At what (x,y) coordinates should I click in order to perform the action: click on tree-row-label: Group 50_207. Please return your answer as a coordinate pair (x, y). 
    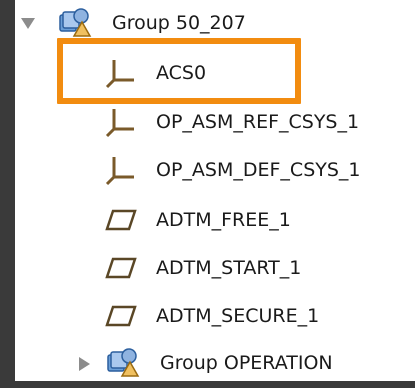
    Looking at the image, I should click on (179, 23).